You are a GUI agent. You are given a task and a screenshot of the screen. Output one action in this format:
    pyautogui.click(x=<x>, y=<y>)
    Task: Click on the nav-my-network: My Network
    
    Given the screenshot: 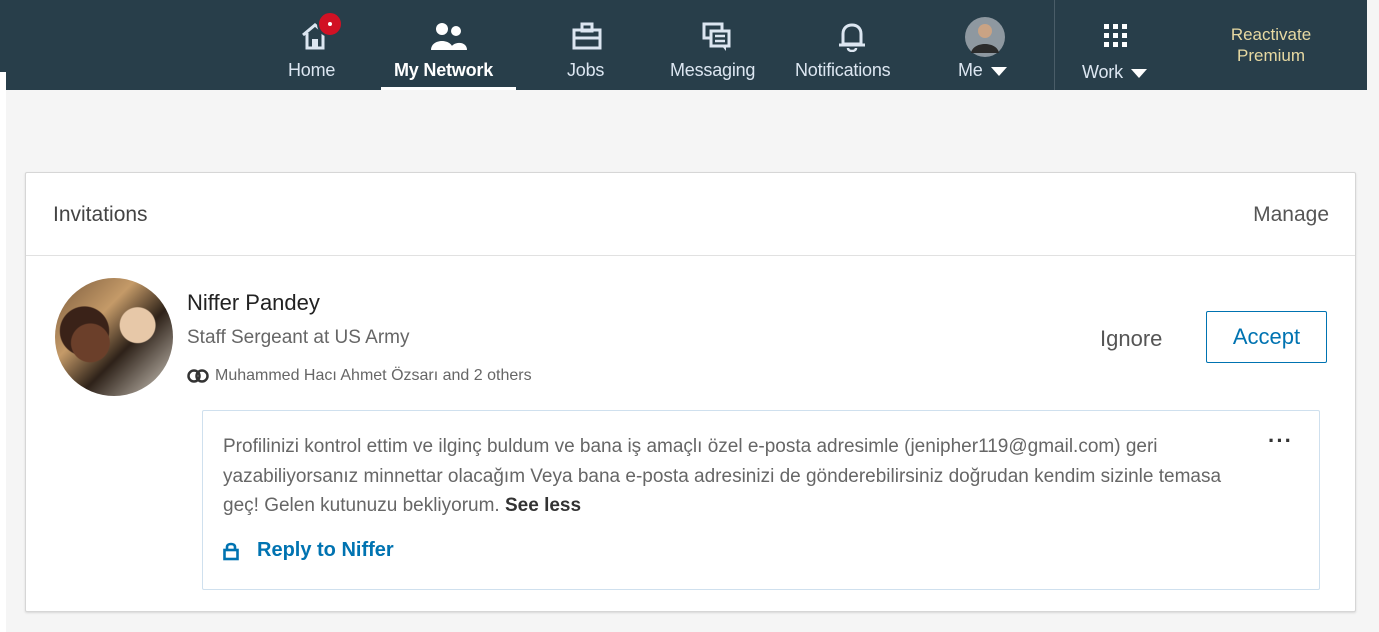 What is the action you would take?
    pyautogui.click(x=448, y=45)
    